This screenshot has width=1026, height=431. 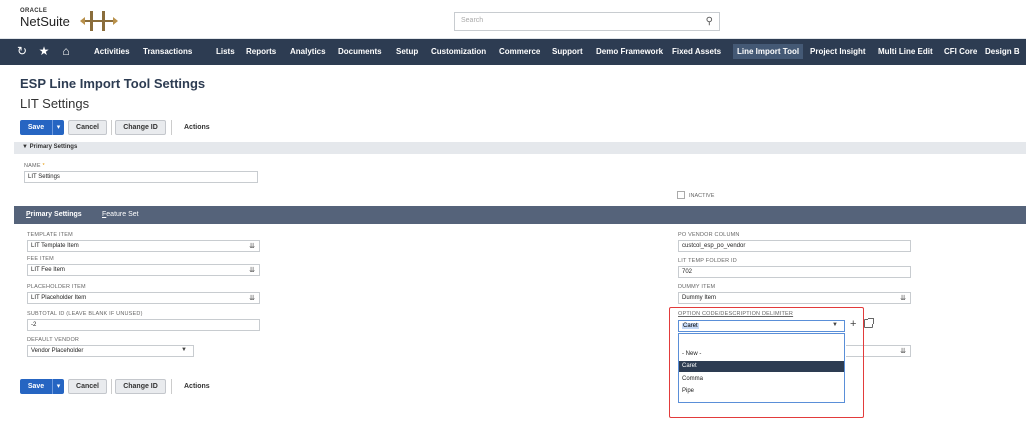 I want to click on list-item: - New -, so click(x=761, y=354).